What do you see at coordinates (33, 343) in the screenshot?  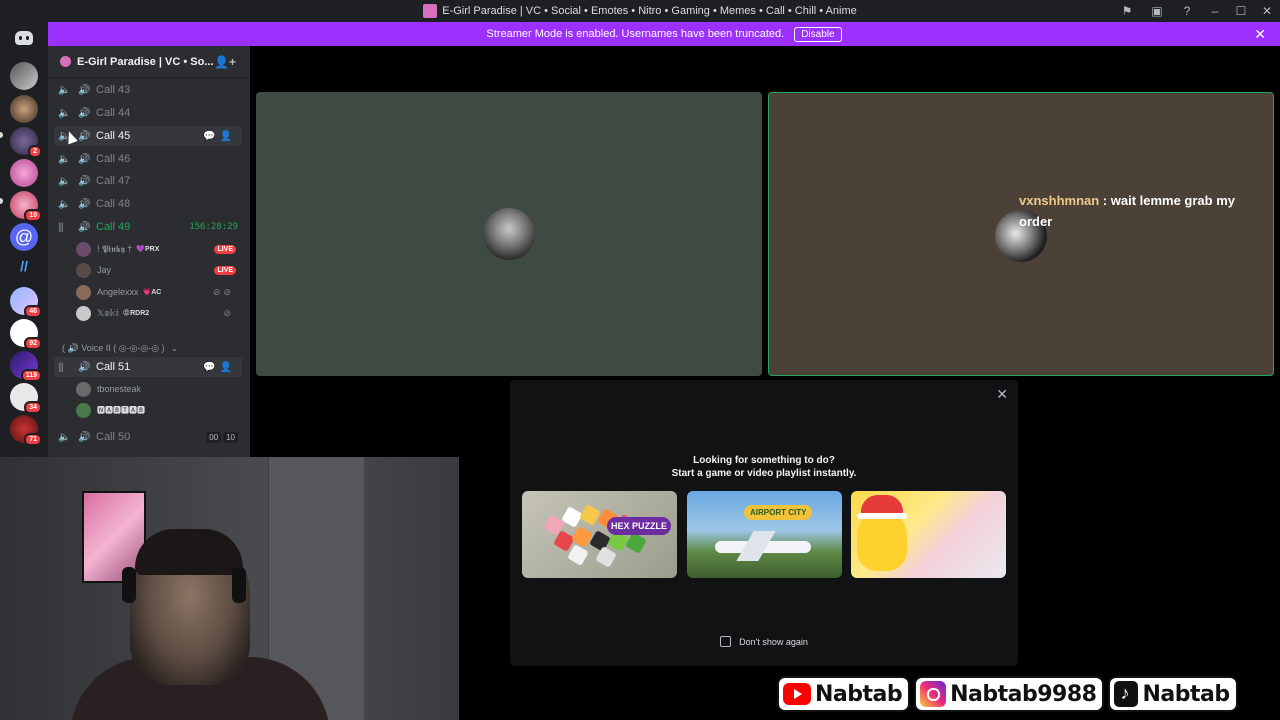 I see `mention-badge: 92` at bounding box center [33, 343].